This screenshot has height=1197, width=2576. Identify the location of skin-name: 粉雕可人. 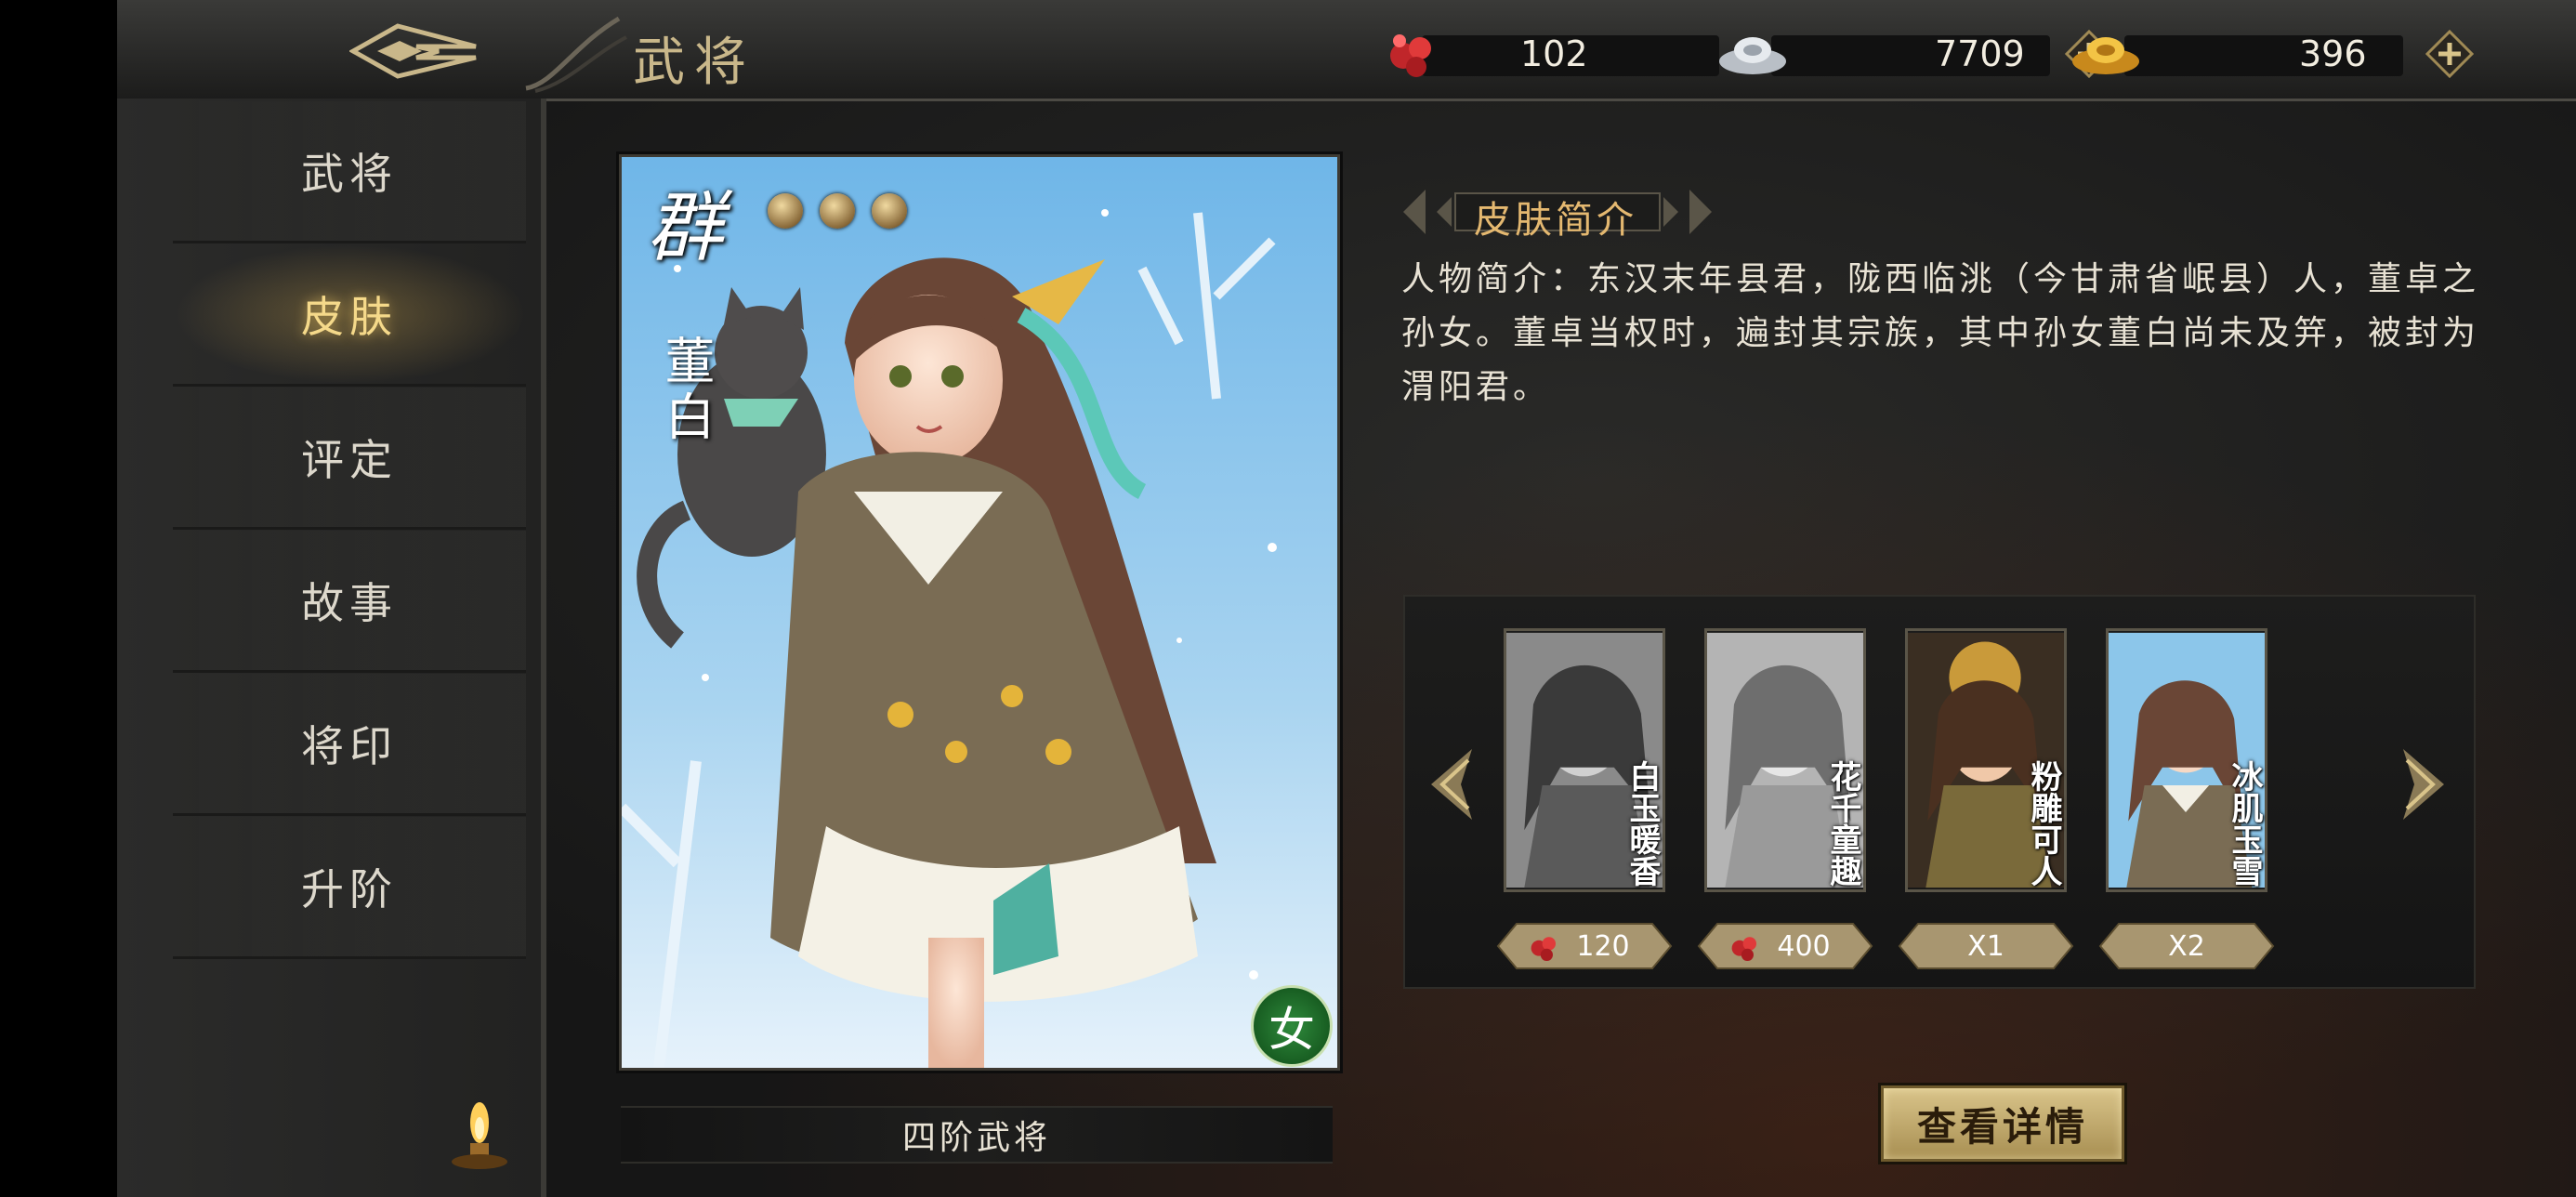
(2043, 823).